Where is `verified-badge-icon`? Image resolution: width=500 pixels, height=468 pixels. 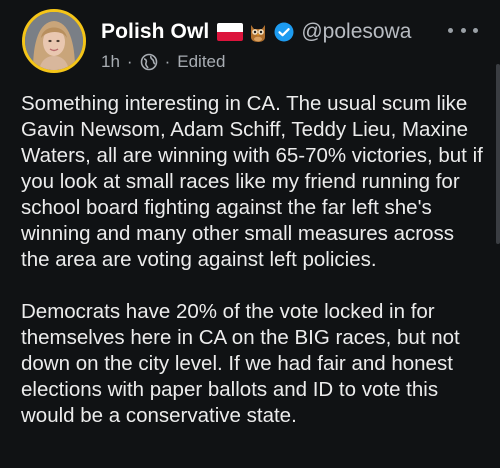
verified-badge-icon is located at coordinates (284, 32).